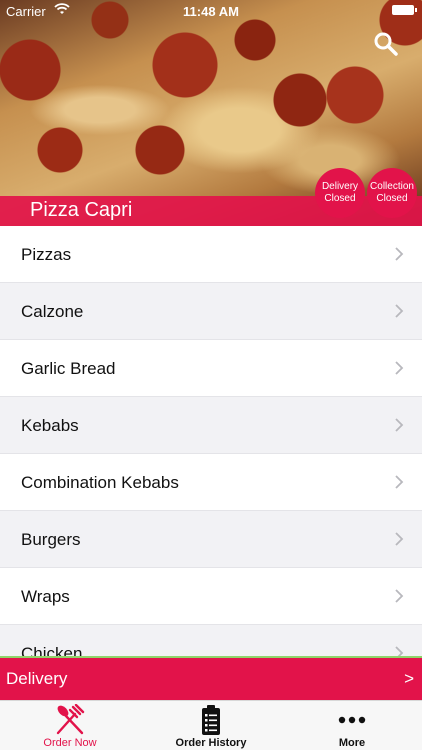 Image resolution: width=422 pixels, height=751 pixels. I want to click on tab-bar: Order Now Order History More, so click(211, 725).